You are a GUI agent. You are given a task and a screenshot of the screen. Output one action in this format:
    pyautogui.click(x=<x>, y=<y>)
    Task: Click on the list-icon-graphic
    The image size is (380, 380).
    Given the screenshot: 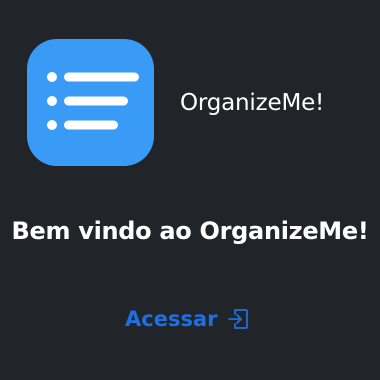 What is the action you would take?
    pyautogui.click(x=93, y=101)
    